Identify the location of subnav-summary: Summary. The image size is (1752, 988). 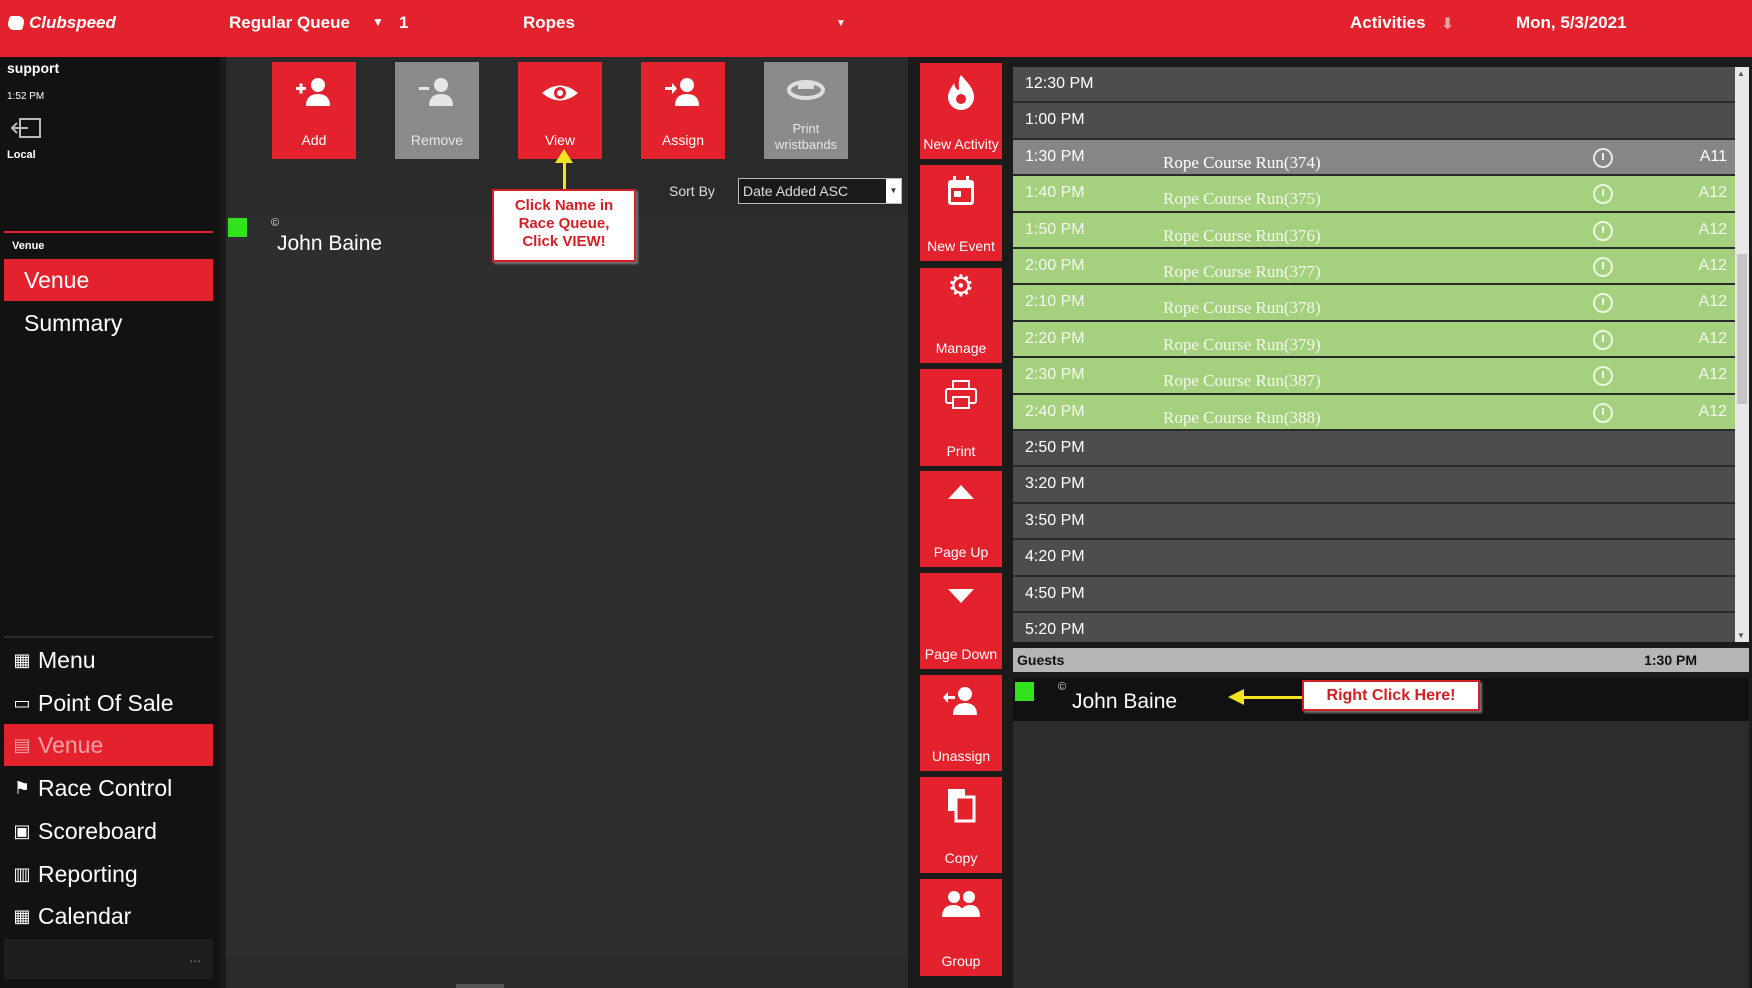
(108, 323).